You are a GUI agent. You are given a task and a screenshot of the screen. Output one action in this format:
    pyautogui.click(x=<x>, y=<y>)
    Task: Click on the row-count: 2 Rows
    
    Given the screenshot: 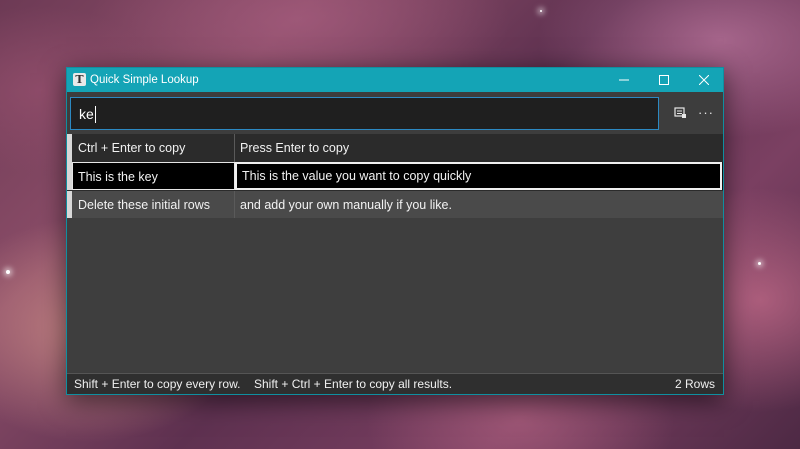 What is the action you would take?
    pyautogui.click(x=694, y=384)
    